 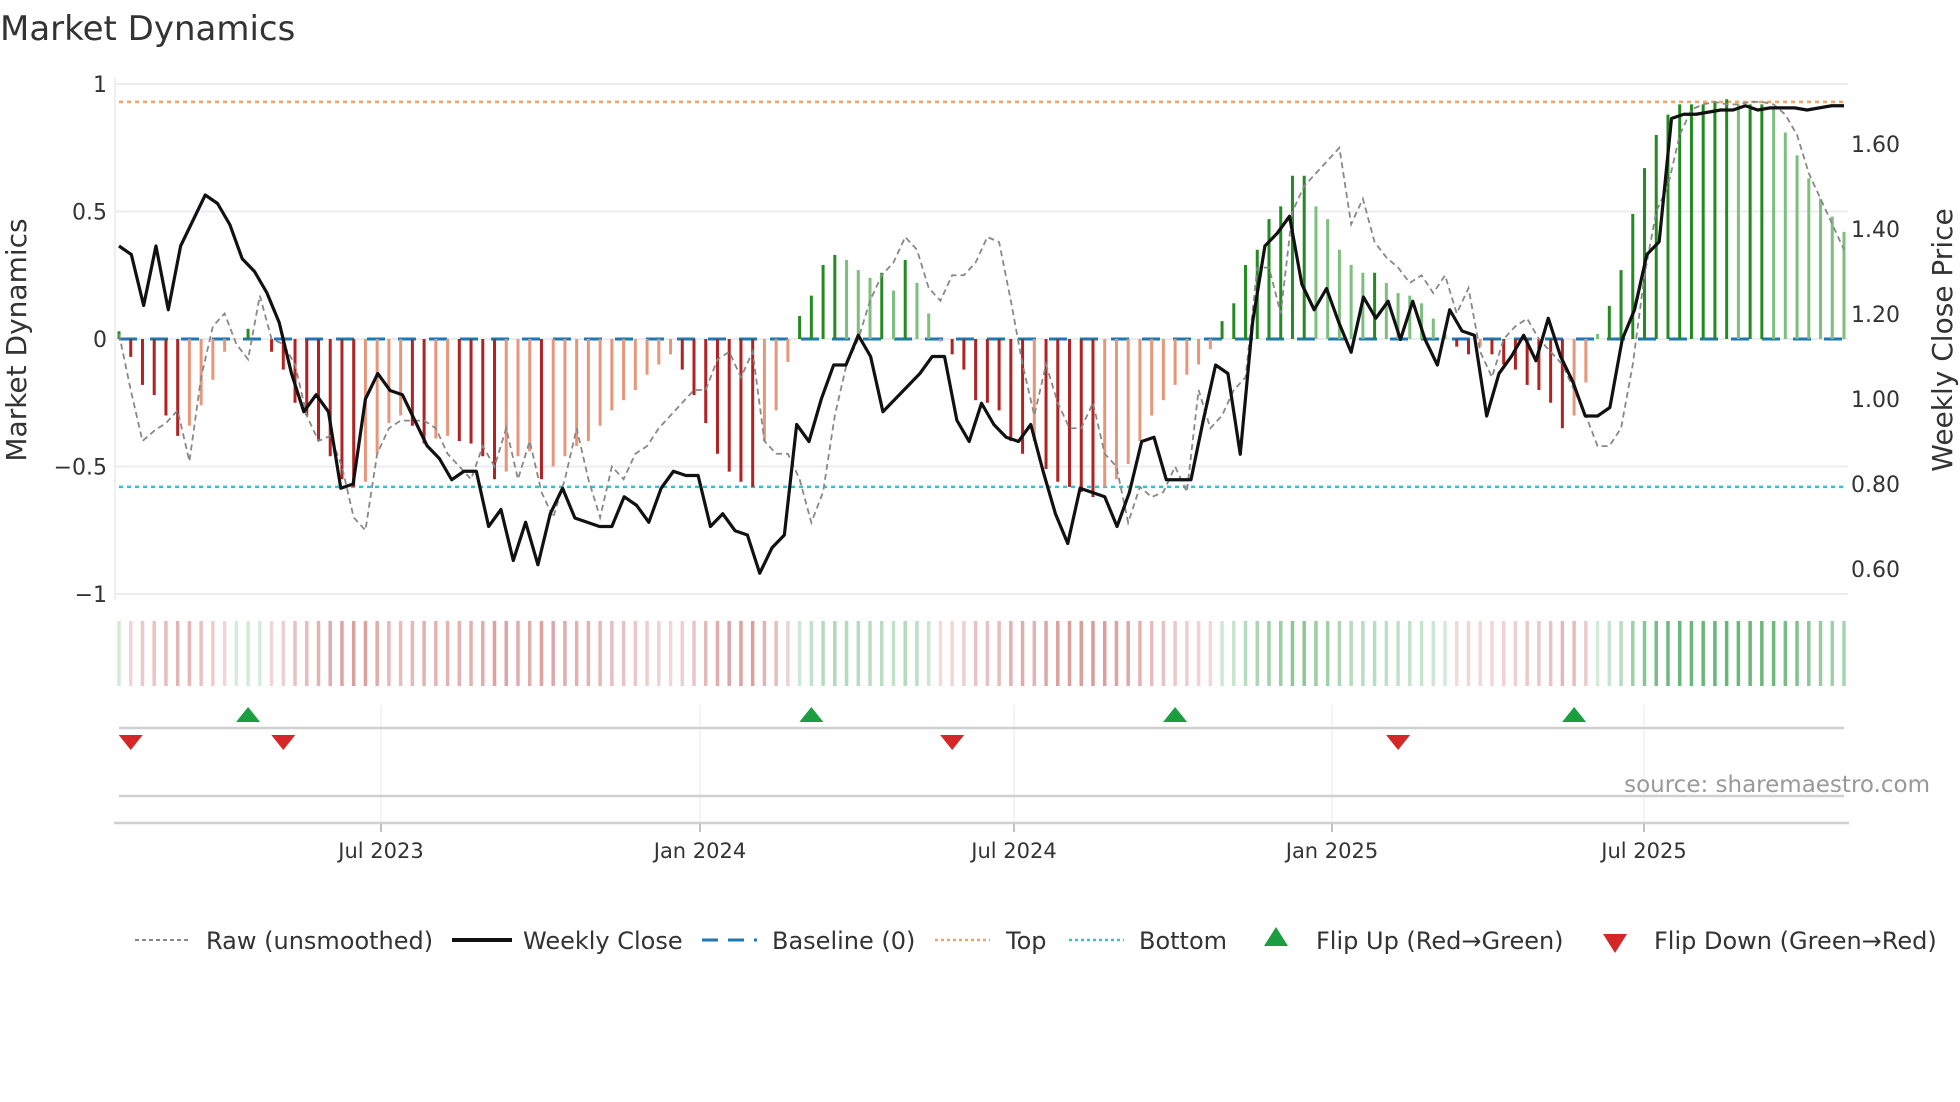 What do you see at coordinates (1026, 941) in the screenshot?
I see `legend-top-label: Top` at bounding box center [1026, 941].